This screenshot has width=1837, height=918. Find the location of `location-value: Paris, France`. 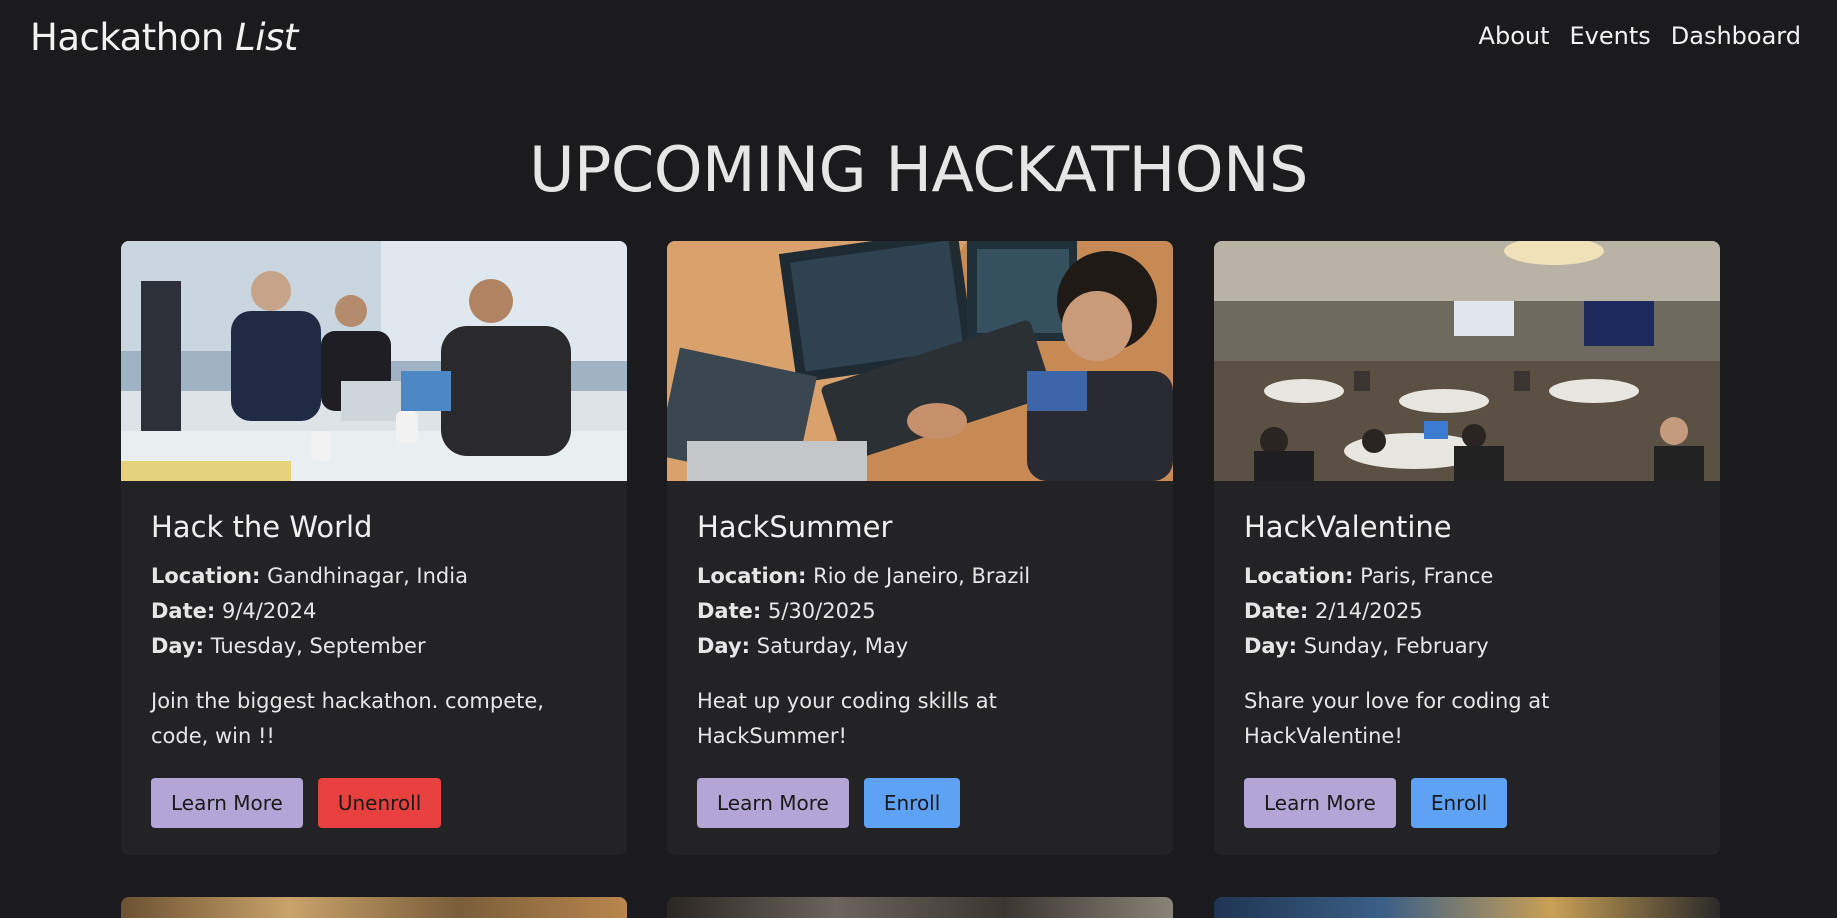

location-value: Paris, France is located at coordinates (1427, 576).